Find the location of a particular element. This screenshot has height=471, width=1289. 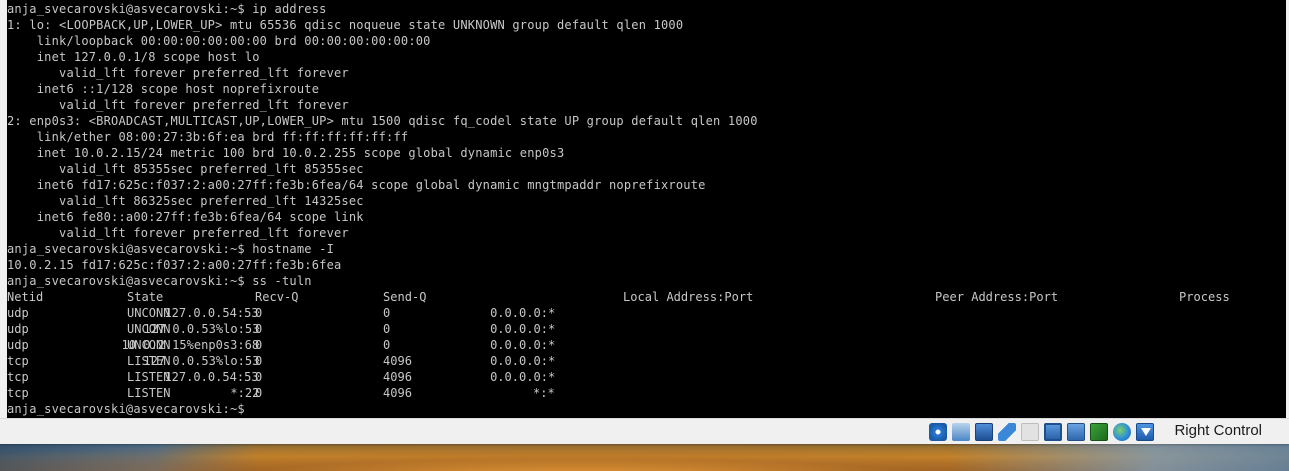

network-adapters-icon is located at coordinates (1076, 431).